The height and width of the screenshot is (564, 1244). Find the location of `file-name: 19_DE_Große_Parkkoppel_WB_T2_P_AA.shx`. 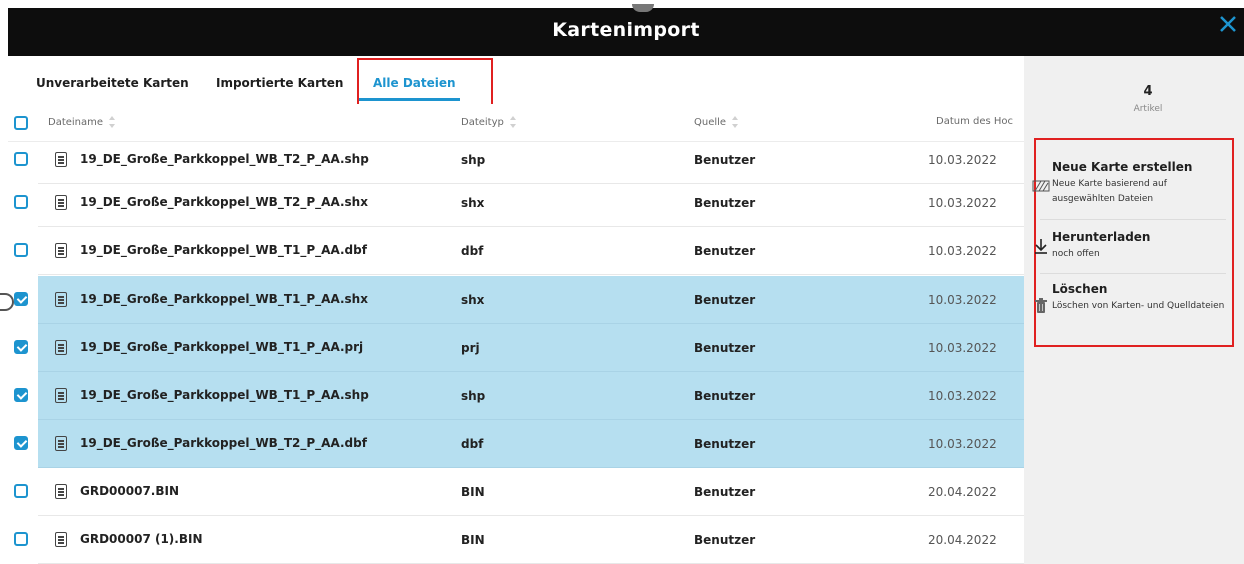

file-name: 19_DE_Große_Parkkoppel_WB_T2_P_AA.shx is located at coordinates (224, 202).